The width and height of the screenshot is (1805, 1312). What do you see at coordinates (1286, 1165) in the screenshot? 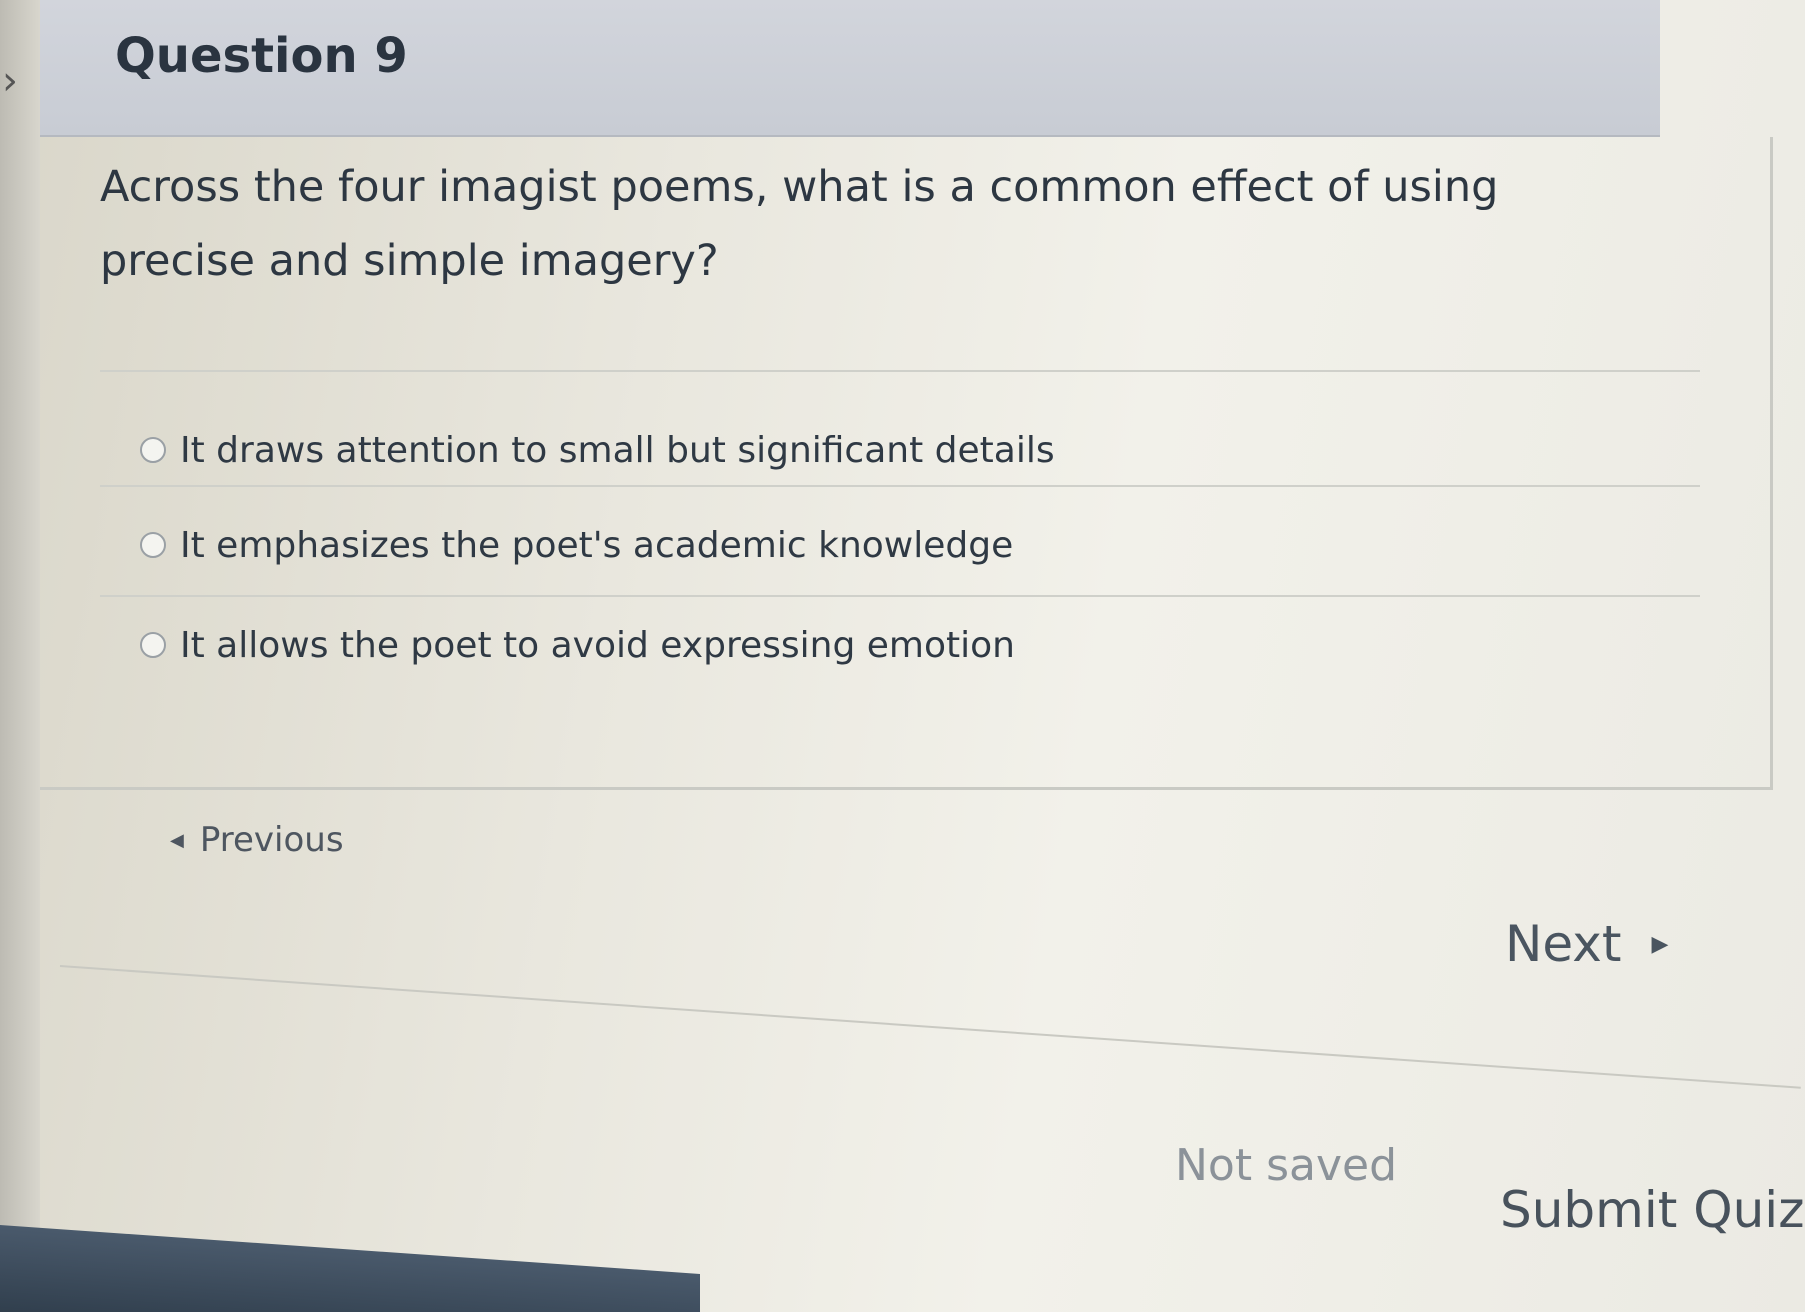
I see `save-status: Not saved` at bounding box center [1286, 1165].